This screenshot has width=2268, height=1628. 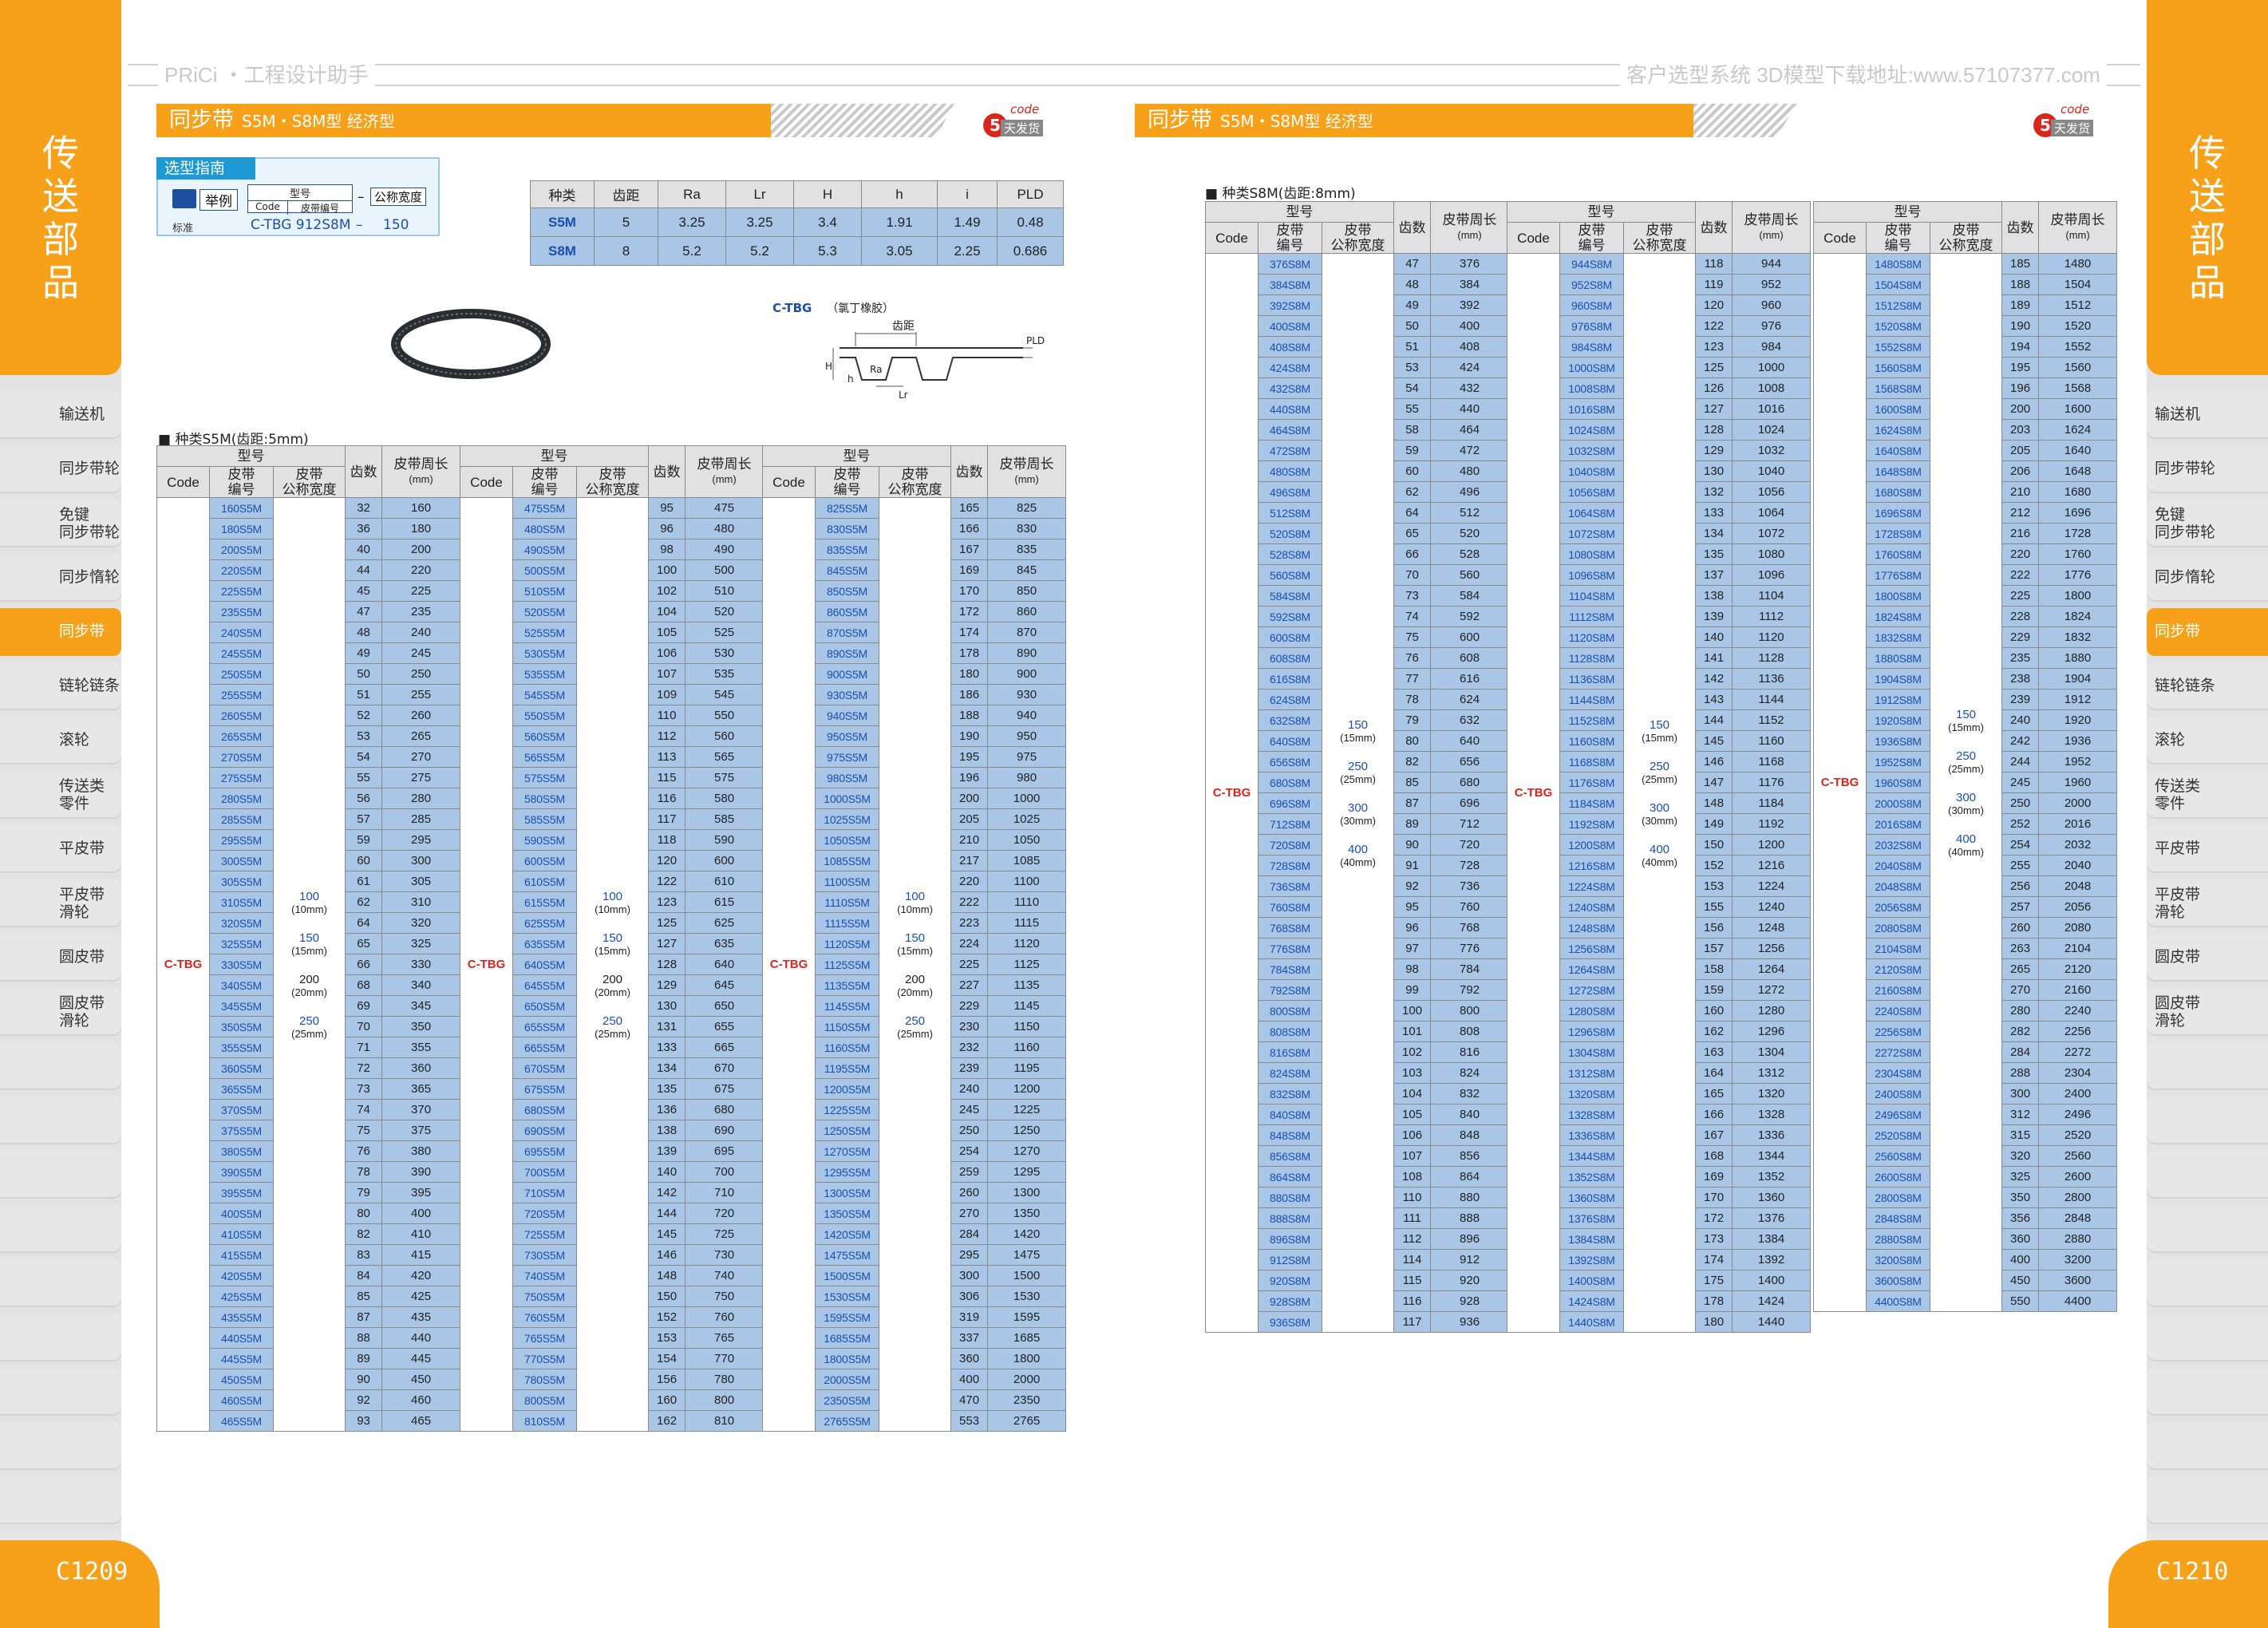 I want to click on belt-number: 680S5M, so click(x=544, y=1109).